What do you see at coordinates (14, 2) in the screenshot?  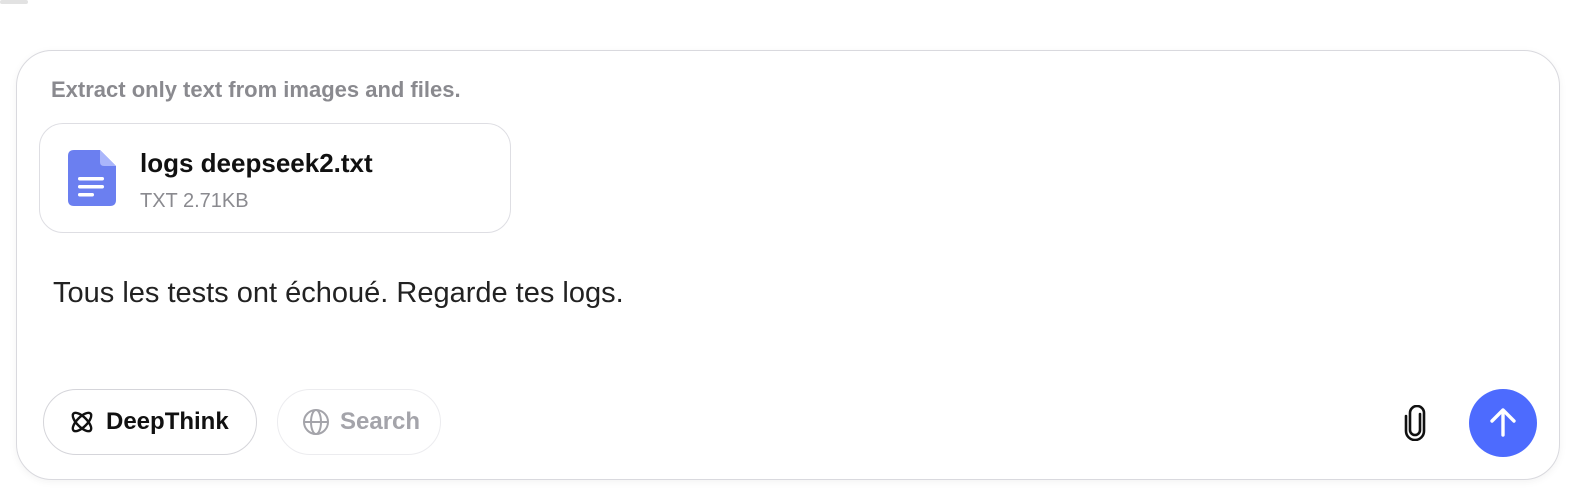 I see `partial-content-fragment` at bounding box center [14, 2].